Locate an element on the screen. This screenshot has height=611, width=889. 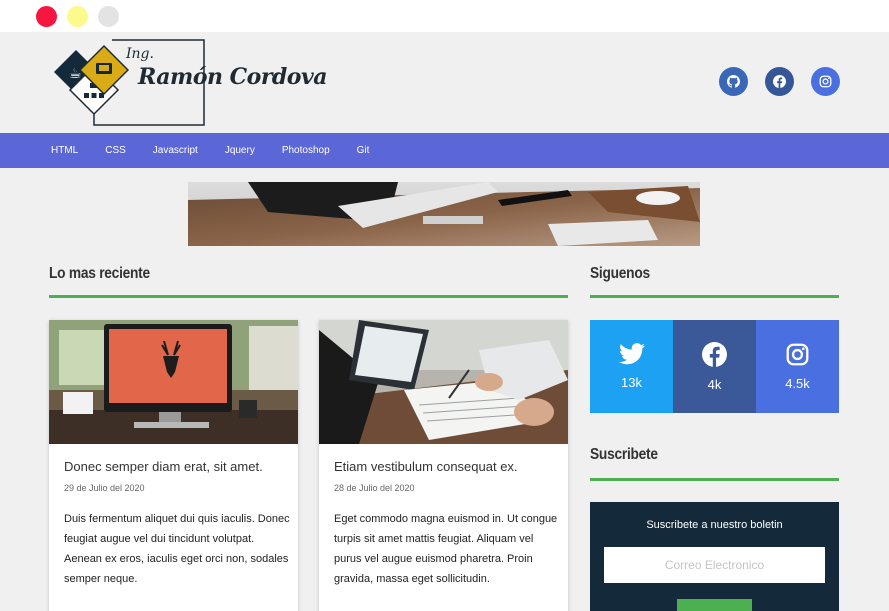
logo-name: Ramón Cordova is located at coordinates (233, 77).